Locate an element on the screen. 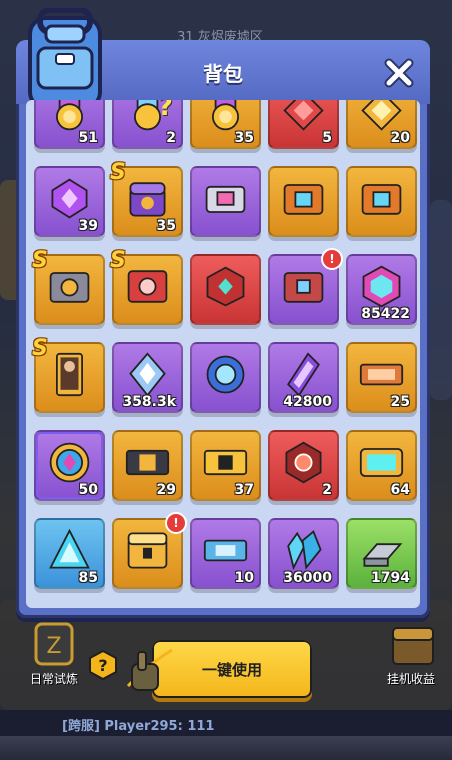 This screenshot has height=760, width=452. inventory-item: 37 is located at coordinates (225, 465).